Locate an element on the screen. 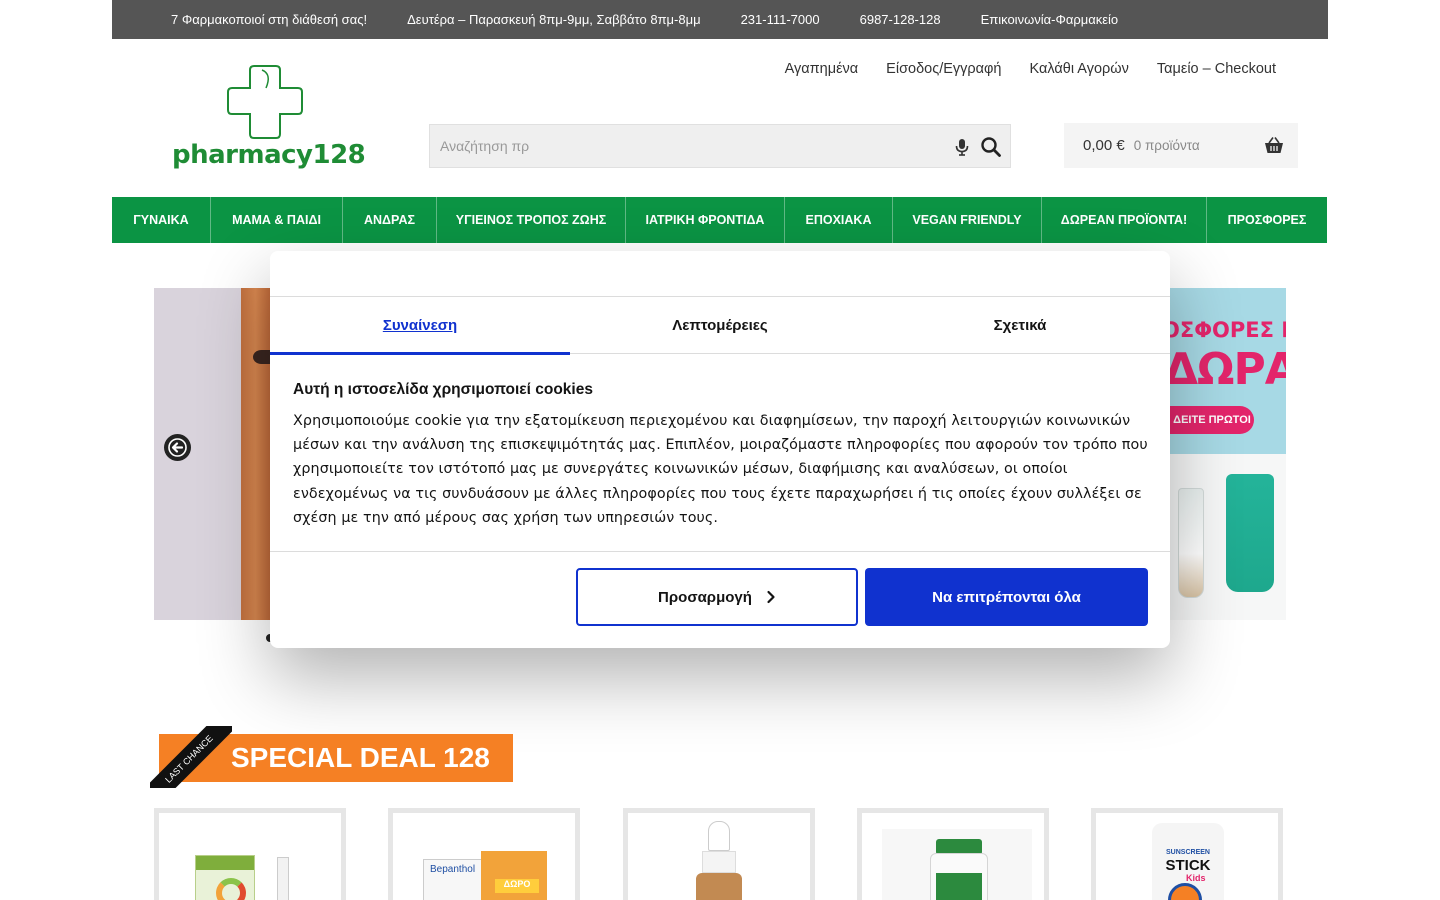  mini-cart: 0,00 € 0 προϊόντα is located at coordinates (1181, 145).